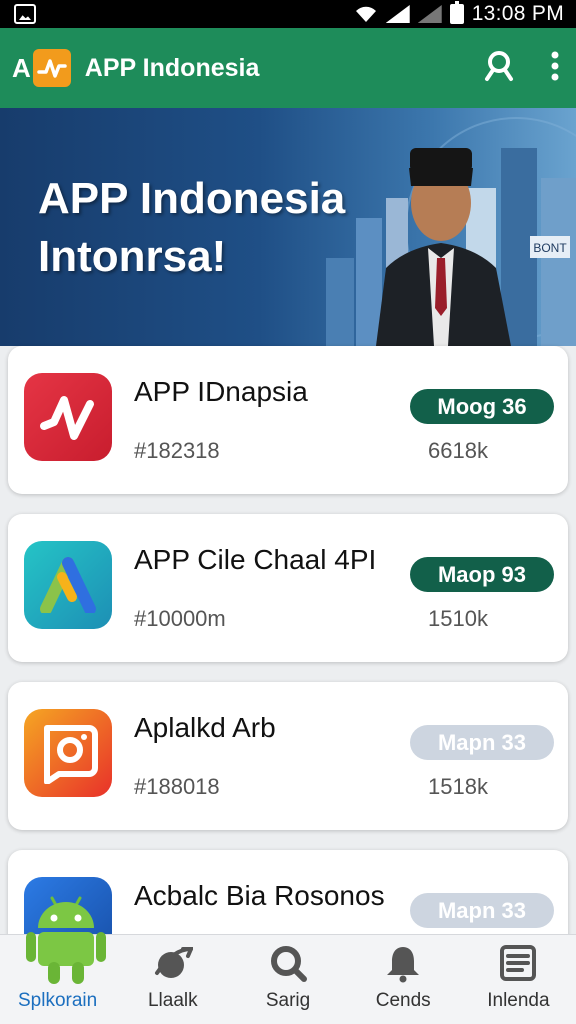 This screenshot has height=1024, width=576. Describe the element at coordinates (221, 391) in the screenshot. I see `app-name: APP IDnapsia` at that location.